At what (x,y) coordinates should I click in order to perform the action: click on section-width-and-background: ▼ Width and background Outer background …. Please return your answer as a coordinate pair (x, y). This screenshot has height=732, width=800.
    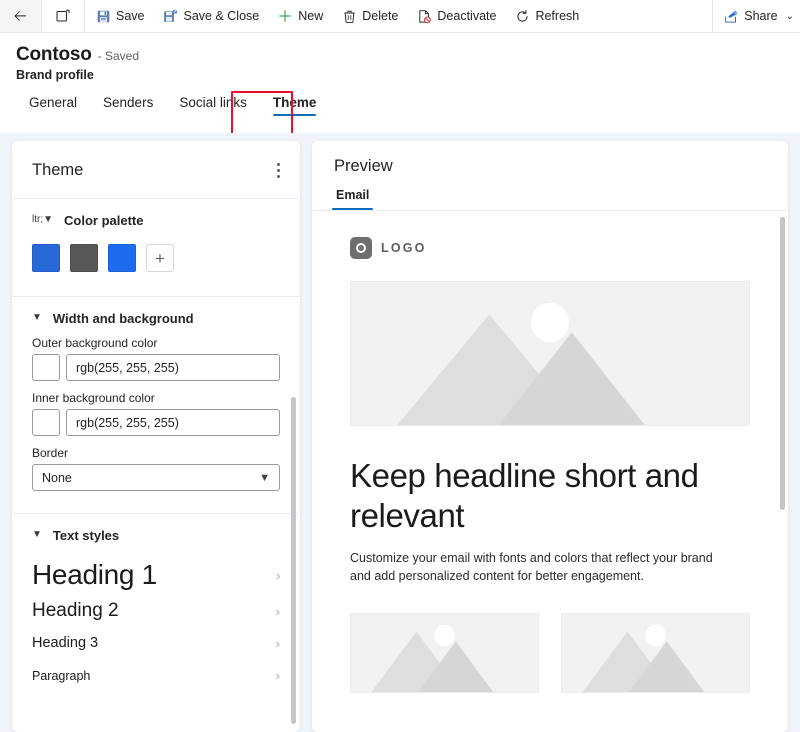
    Looking at the image, I should click on (156, 402).